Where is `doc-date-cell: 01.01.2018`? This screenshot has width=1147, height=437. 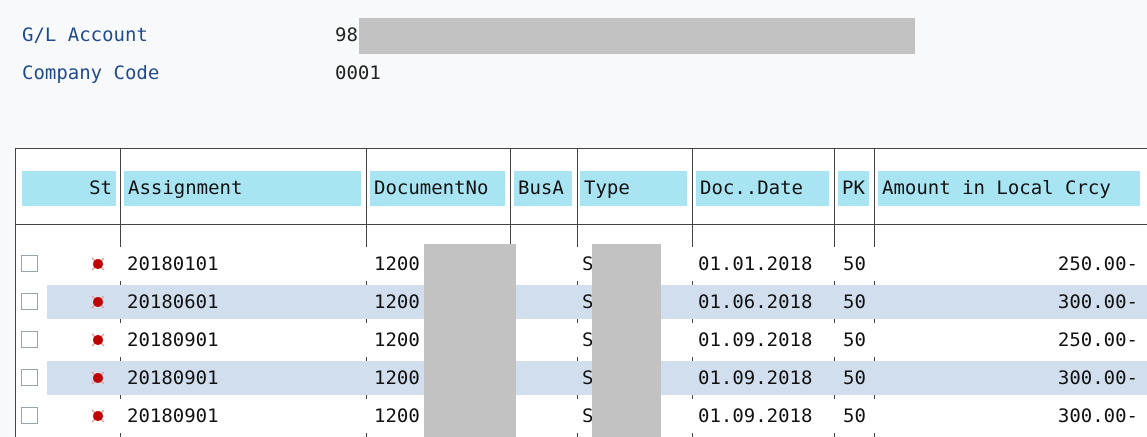 doc-date-cell: 01.01.2018 is located at coordinates (755, 264).